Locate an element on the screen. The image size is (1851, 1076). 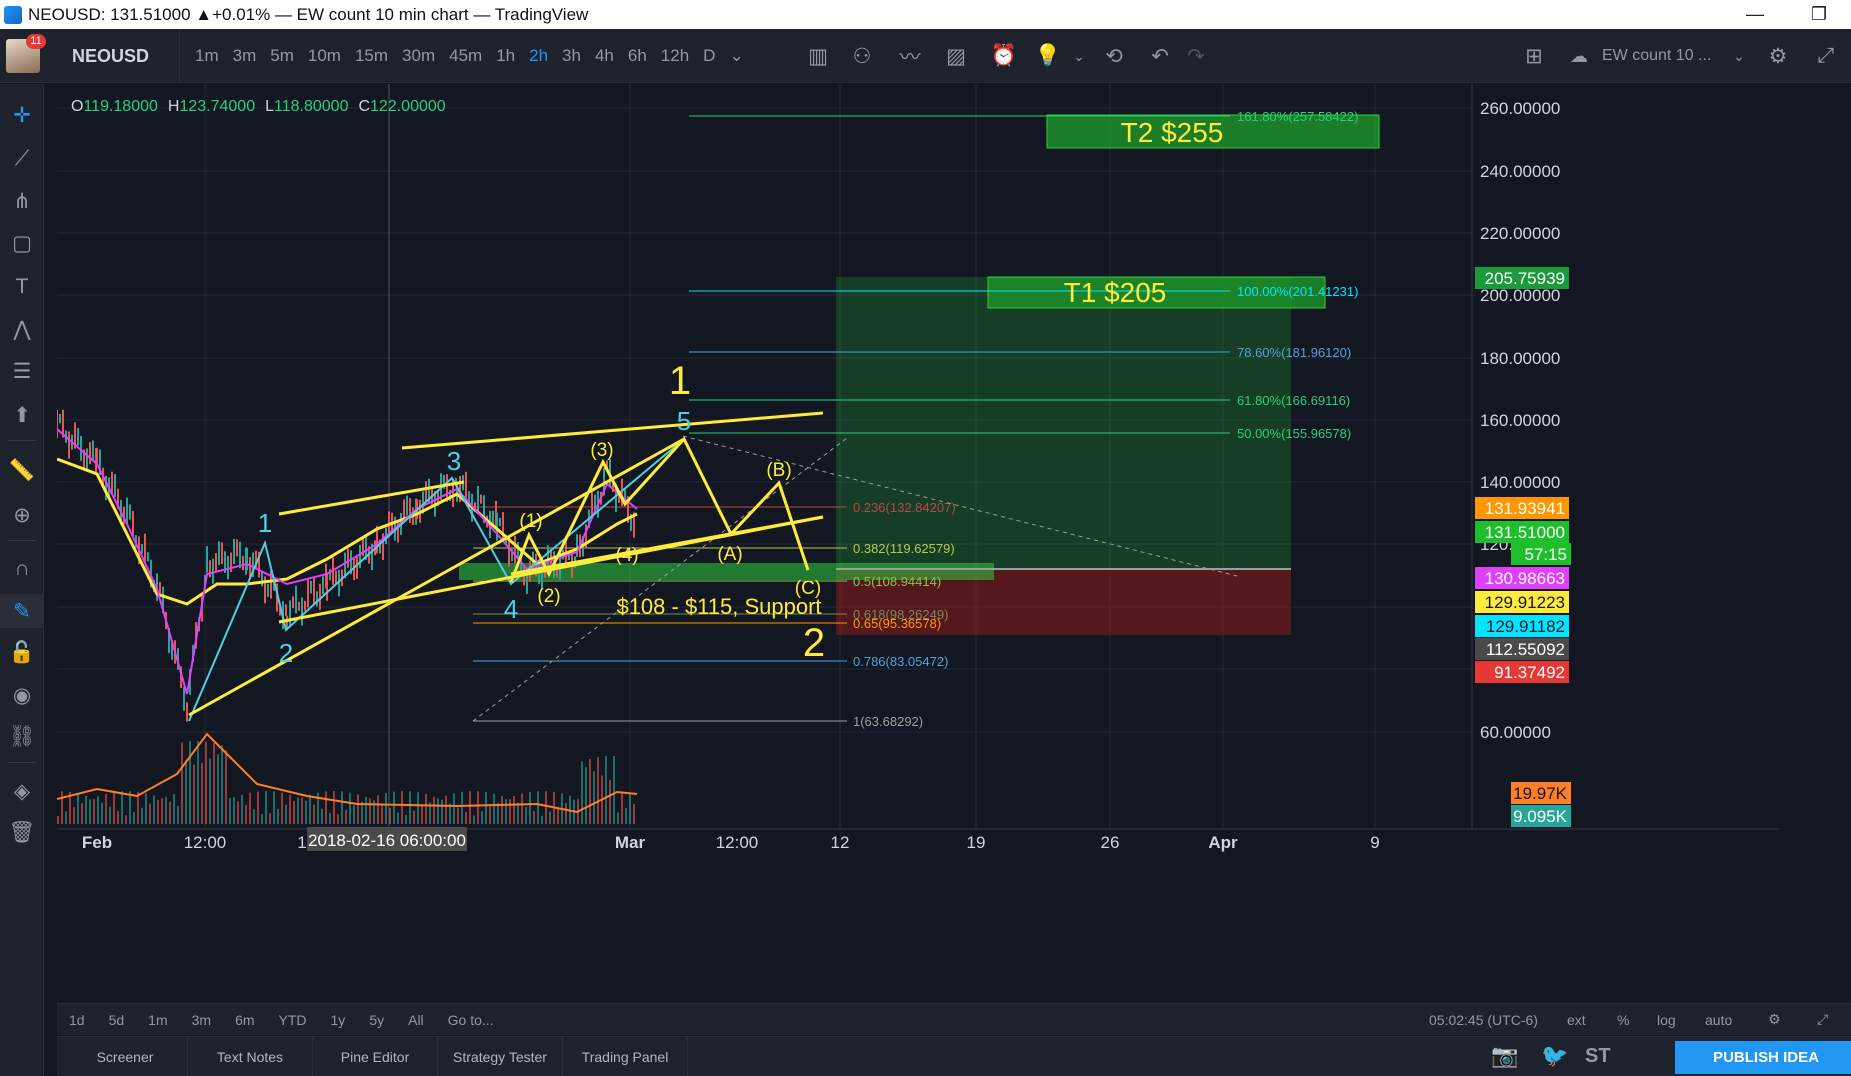
trash-icon: 🗑 is located at coordinates (22, 833).